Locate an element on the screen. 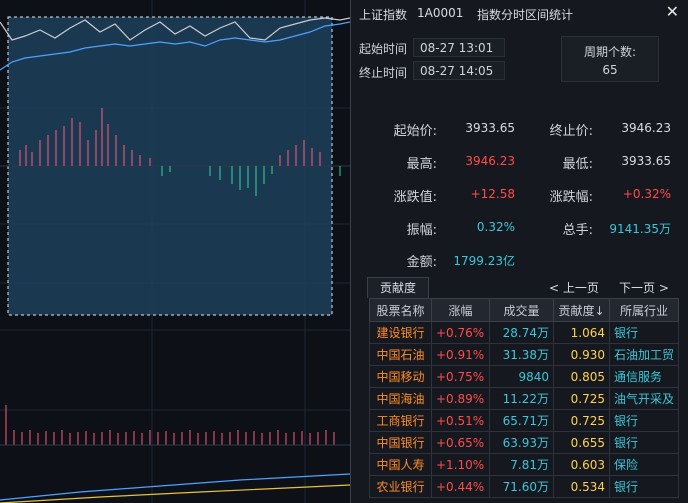  stock-volume: 28.74万 is located at coordinates (521, 332).